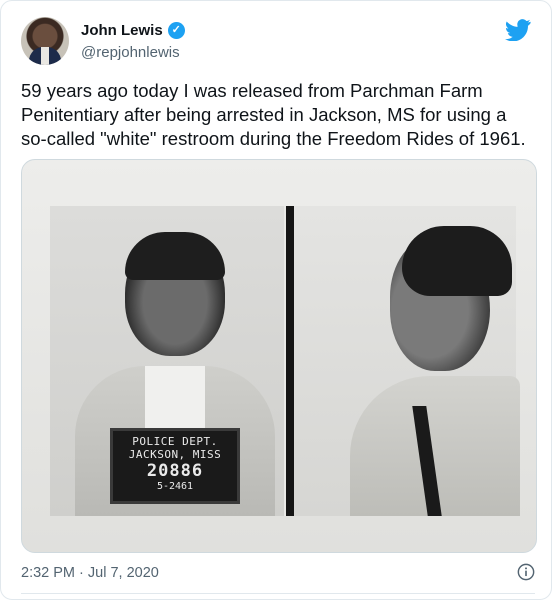 The width and height of the screenshot is (552, 600). What do you see at coordinates (175, 486) in the screenshot?
I see `placard-date: 5-2461` at bounding box center [175, 486].